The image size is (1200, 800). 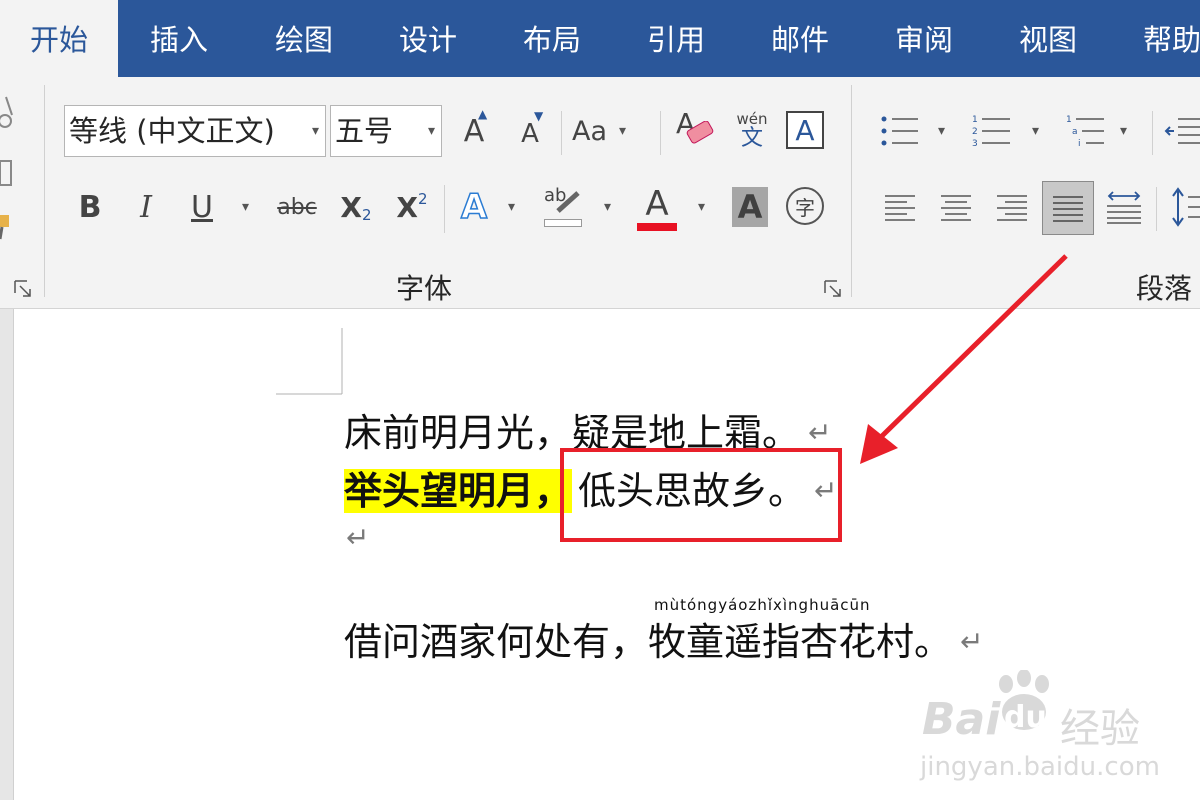 What do you see at coordinates (483, 114) in the screenshot?
I see `arrow-up-icon: ▲` at bounding box center [483, 114].